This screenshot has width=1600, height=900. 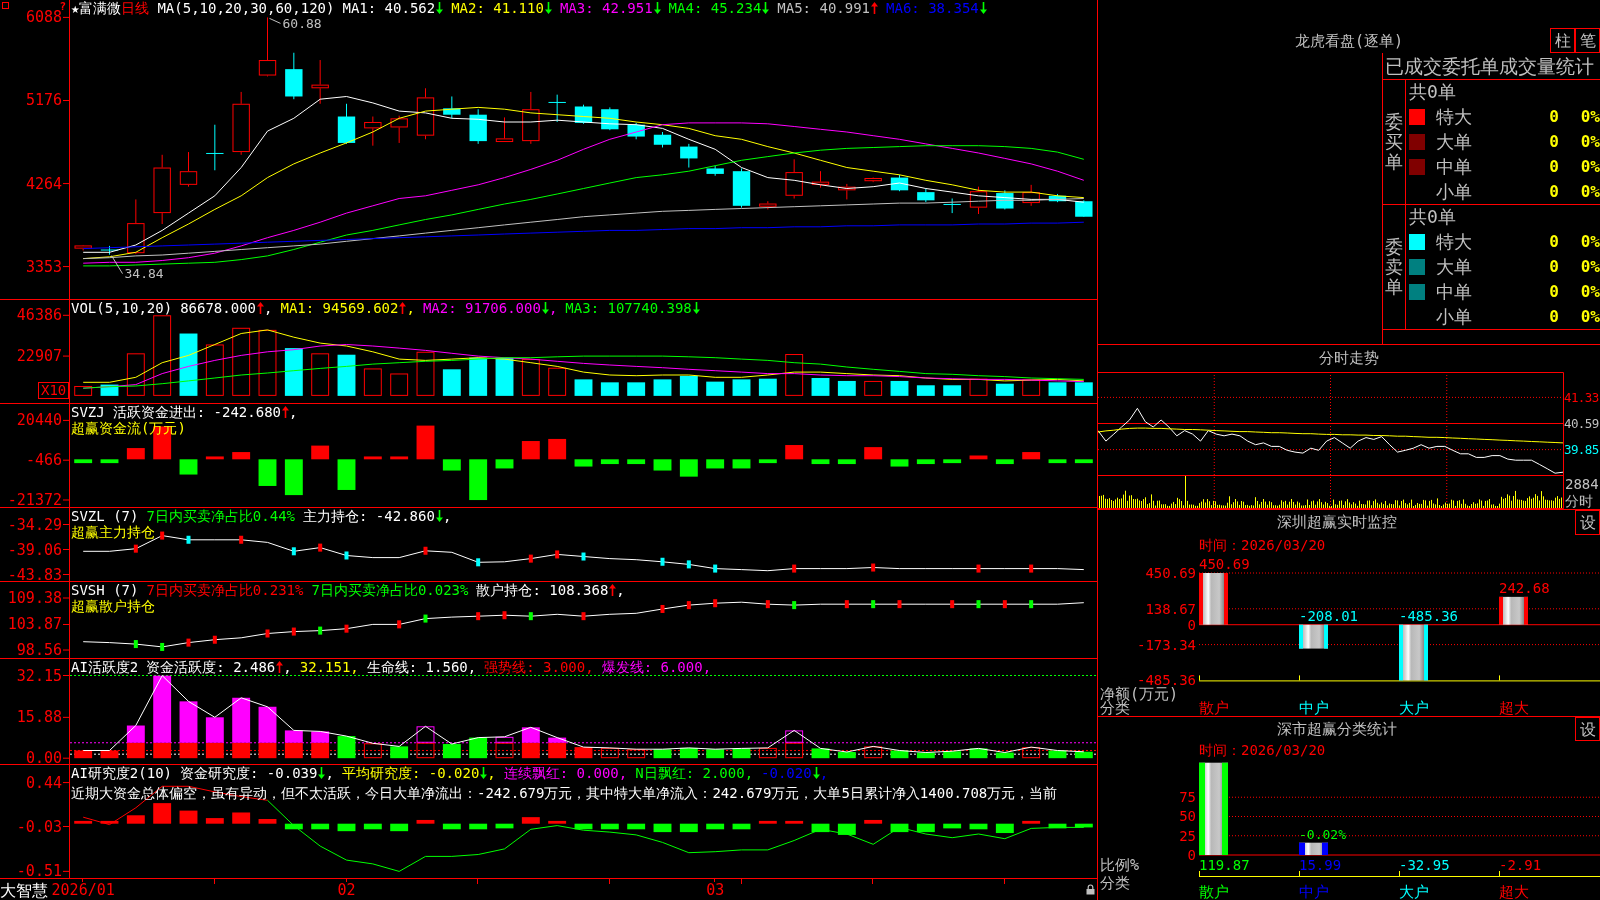 I want to click on caption-text: 超赢主力持仓, so click(x=113, y=532).